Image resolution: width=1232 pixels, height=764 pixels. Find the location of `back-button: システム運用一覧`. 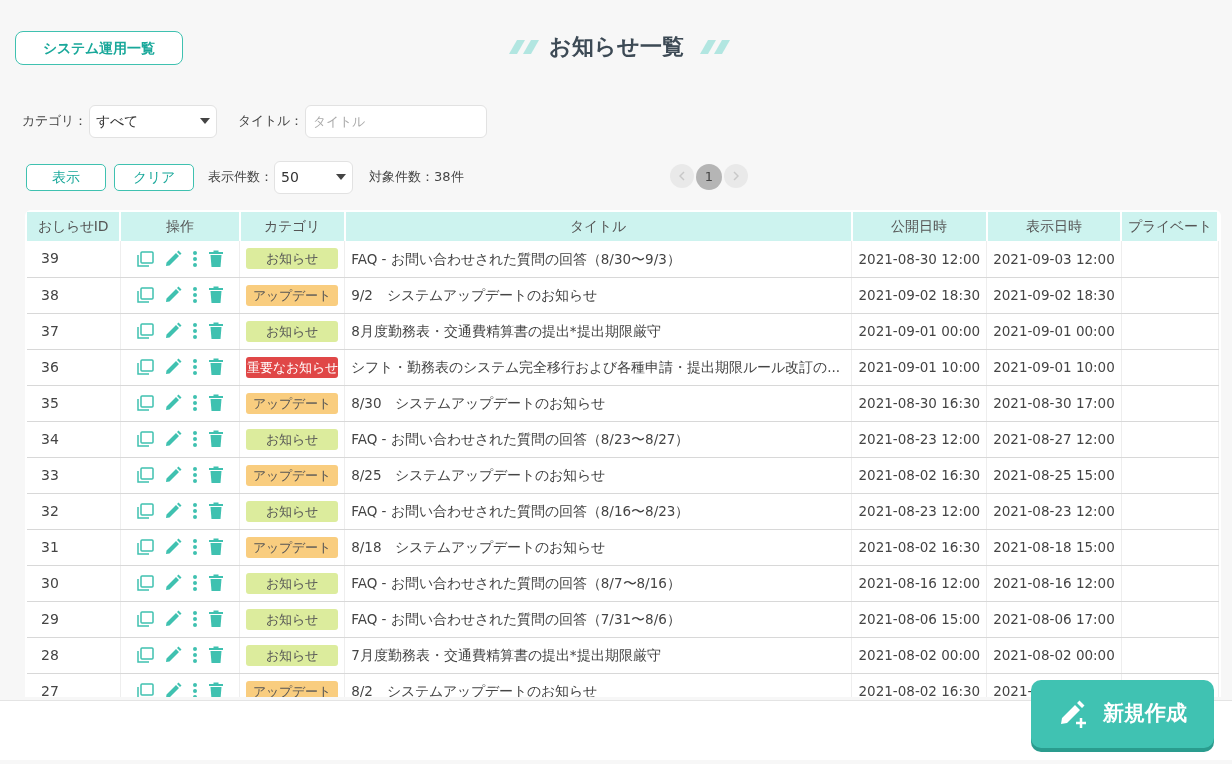

back-button: システム運用一覧 is located at coordinates (99, 48).